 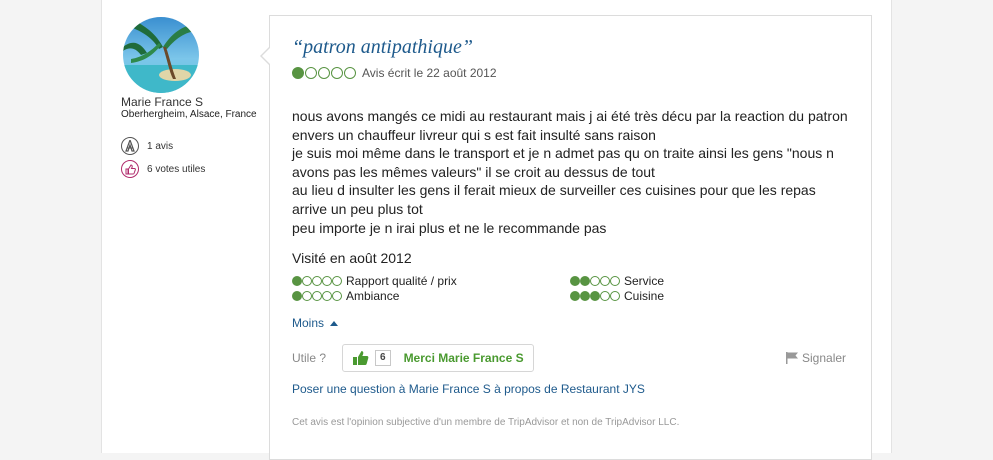 I want to click on subrating-label: Cuisine, so click(x=644, y=296).